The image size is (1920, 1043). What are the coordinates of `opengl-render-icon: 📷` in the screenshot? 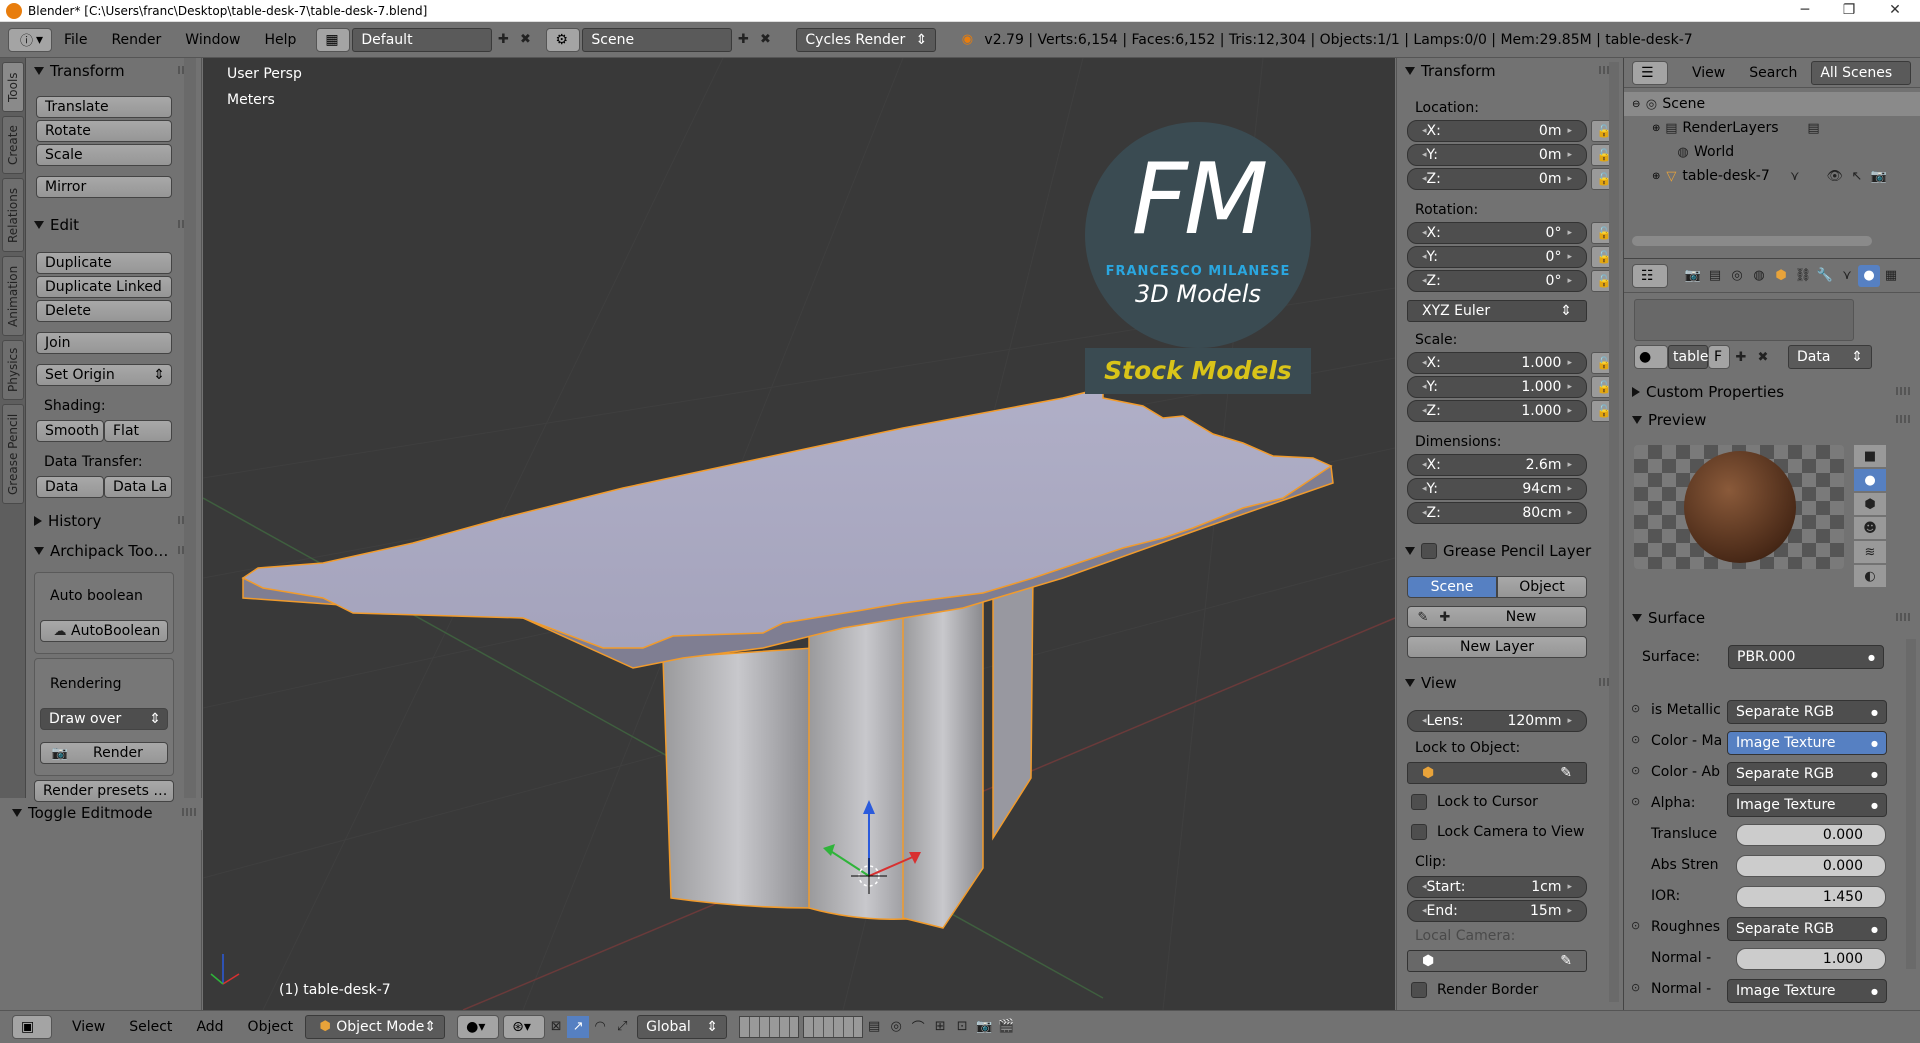 It's located at (984, 1027).